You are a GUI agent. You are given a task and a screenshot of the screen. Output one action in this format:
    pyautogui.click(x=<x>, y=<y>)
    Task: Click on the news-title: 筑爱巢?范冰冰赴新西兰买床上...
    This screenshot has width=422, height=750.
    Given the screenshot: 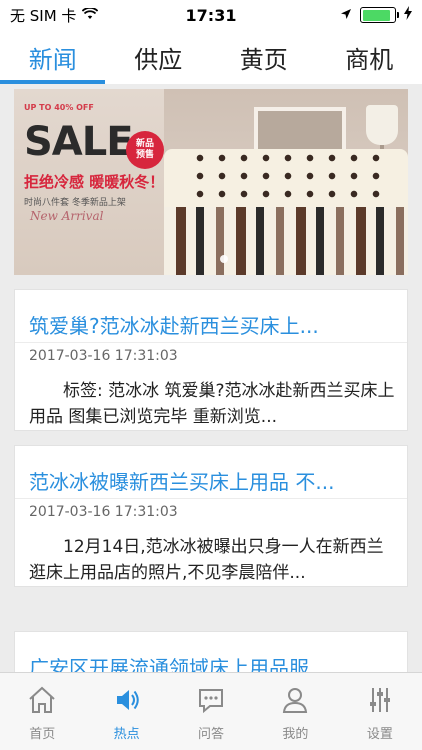 What is the action you would take?
    pyautogui.click(x=214, y=324)
    